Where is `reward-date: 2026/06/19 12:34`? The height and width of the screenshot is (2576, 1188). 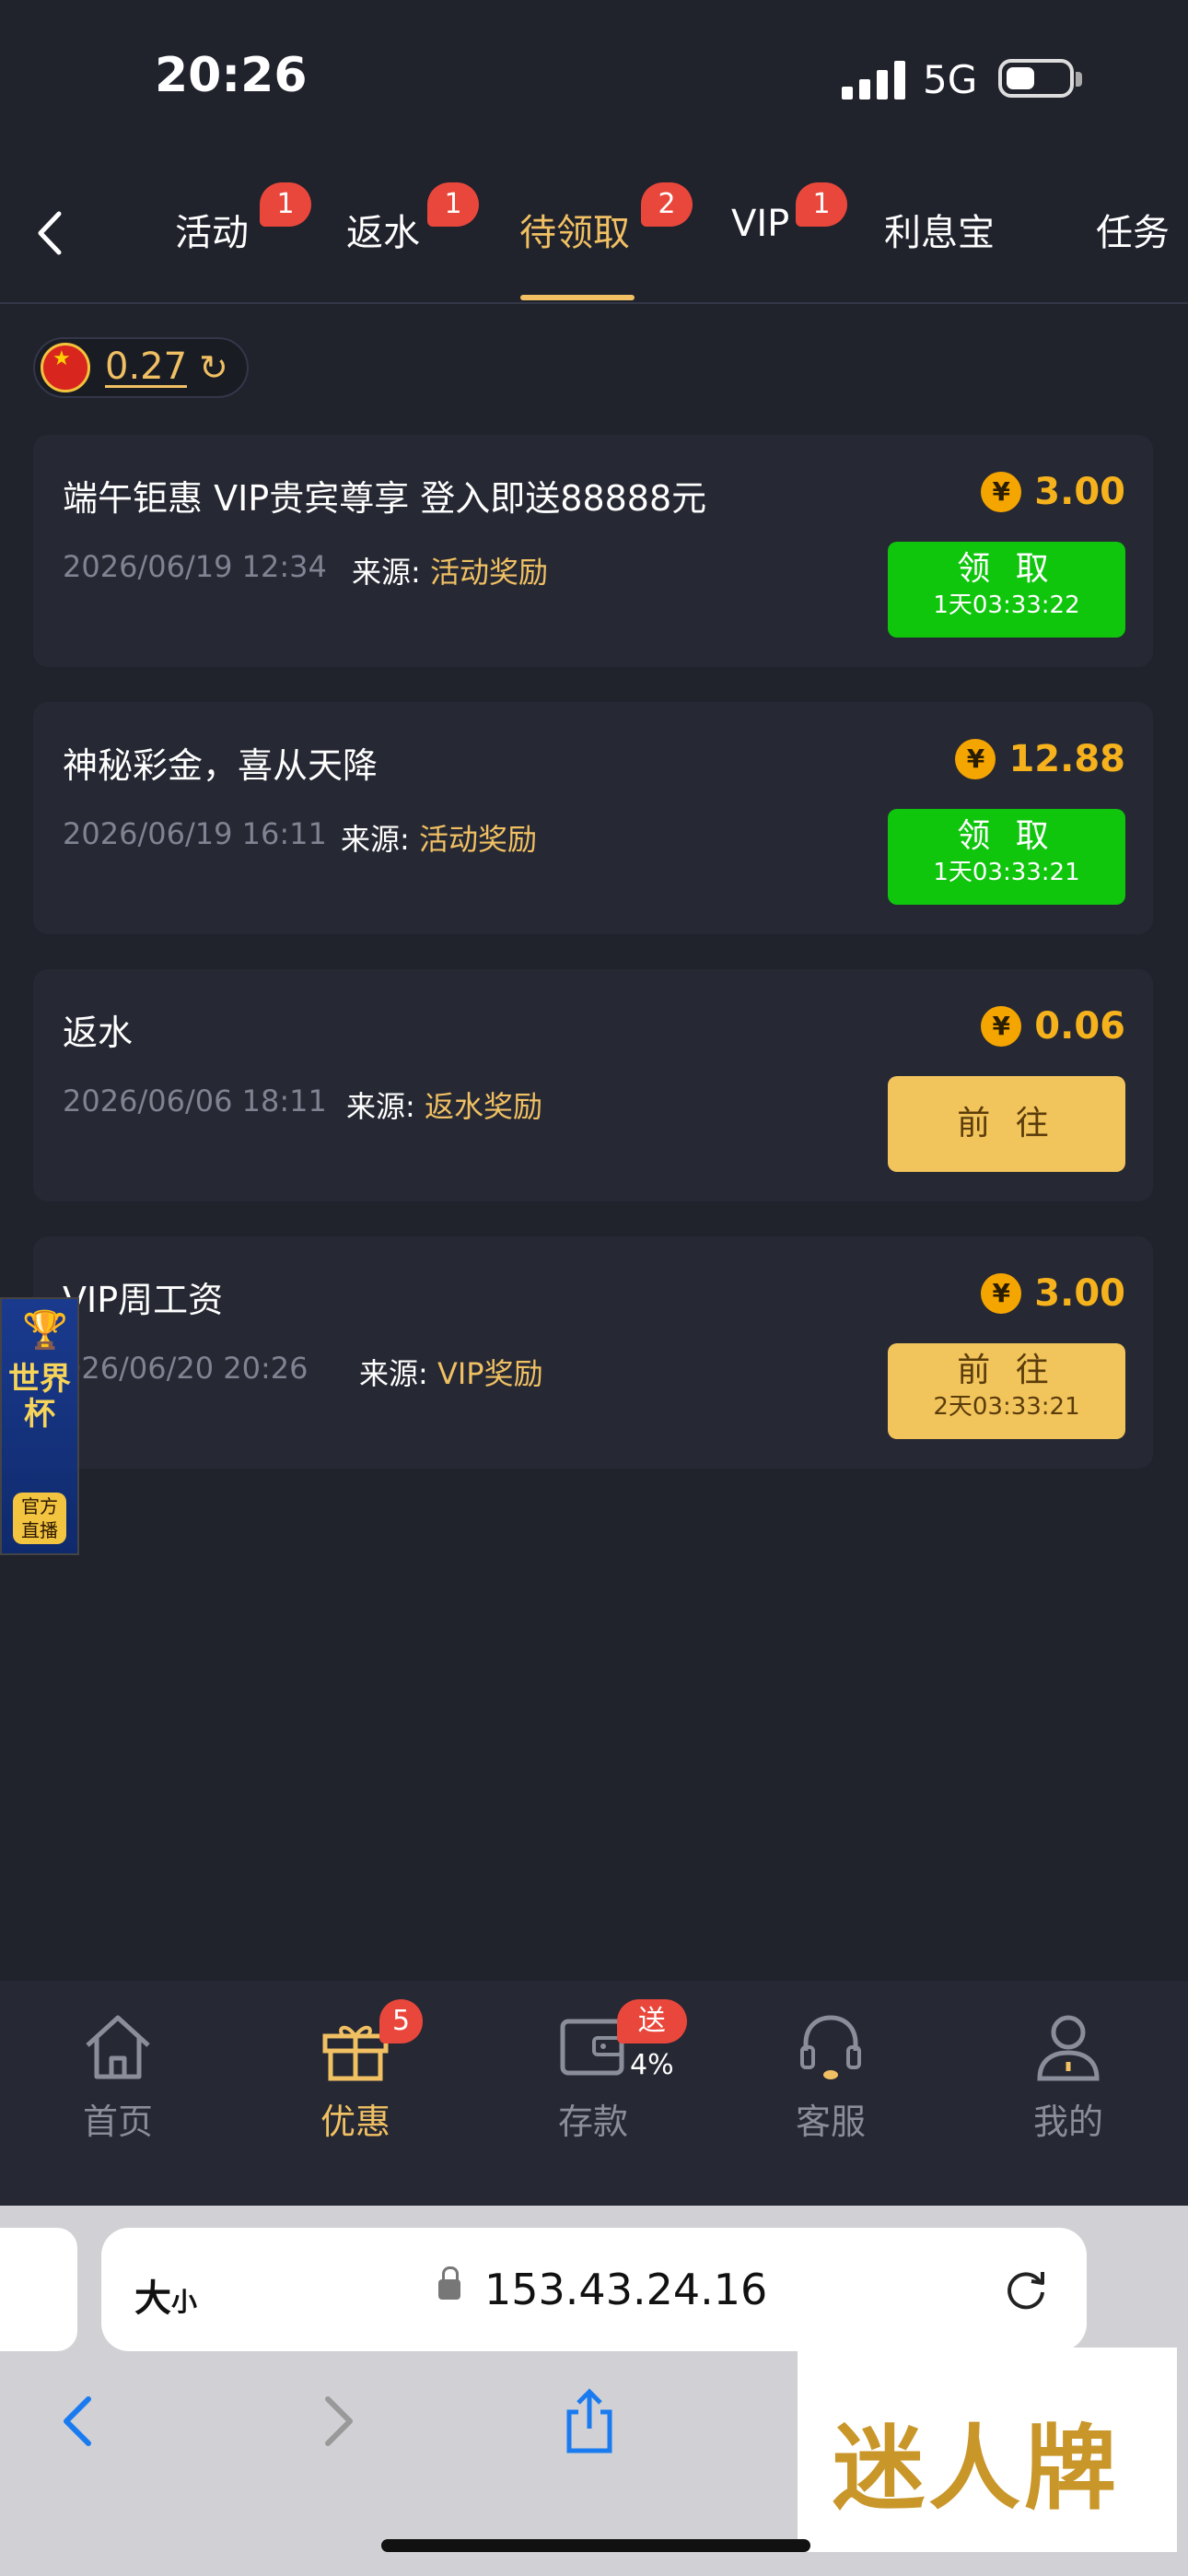
reward-date: 2026/06/19 12:34 is located at coordinates (195, 566).